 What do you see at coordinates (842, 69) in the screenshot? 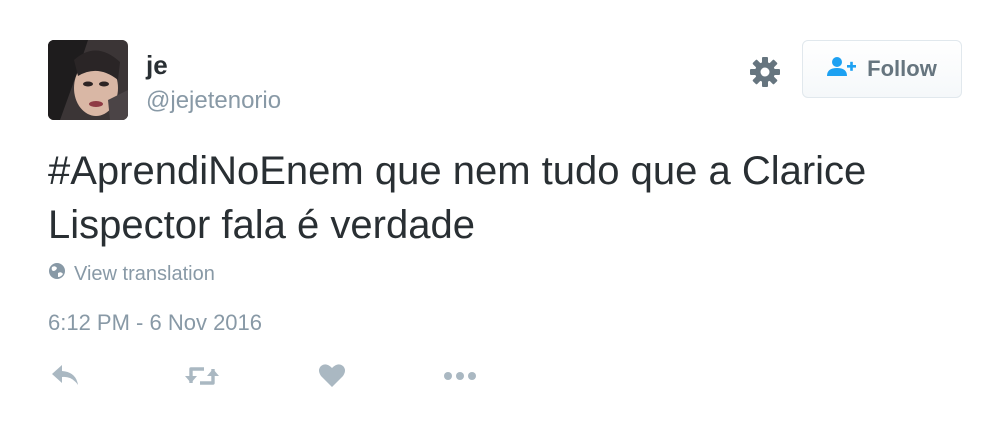
I see `add-user-icon` at bounding box center [842, 69].